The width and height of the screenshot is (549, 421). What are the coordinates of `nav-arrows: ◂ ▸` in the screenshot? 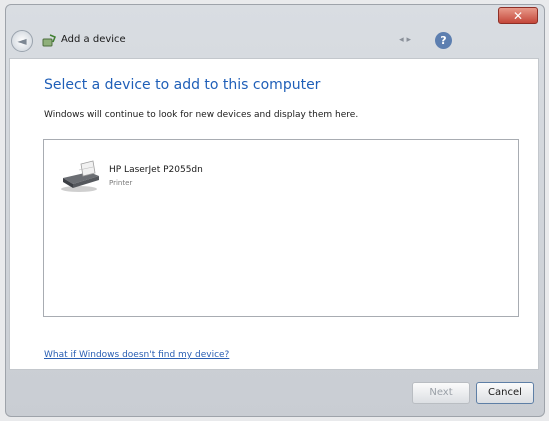 It's located at (405, 40).